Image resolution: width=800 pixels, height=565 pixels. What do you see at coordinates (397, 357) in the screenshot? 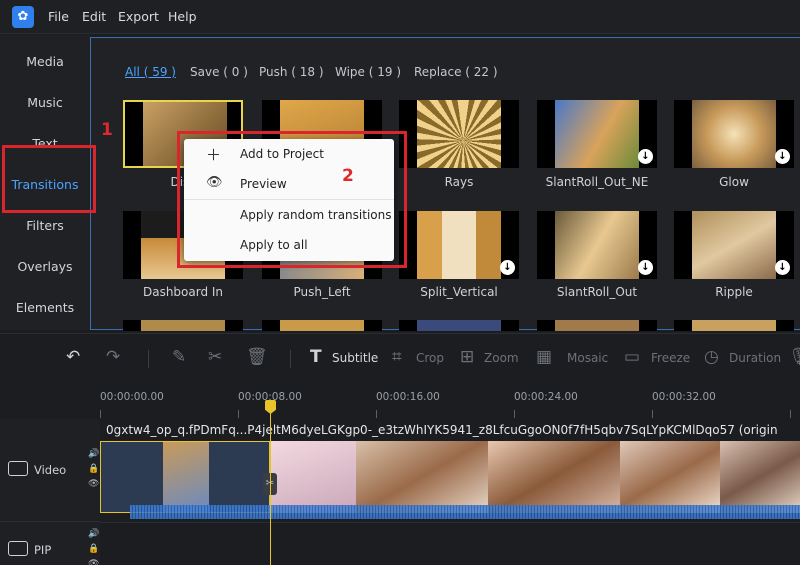
I see `crop-icon: ⌗` at bounding box center [397, 357].